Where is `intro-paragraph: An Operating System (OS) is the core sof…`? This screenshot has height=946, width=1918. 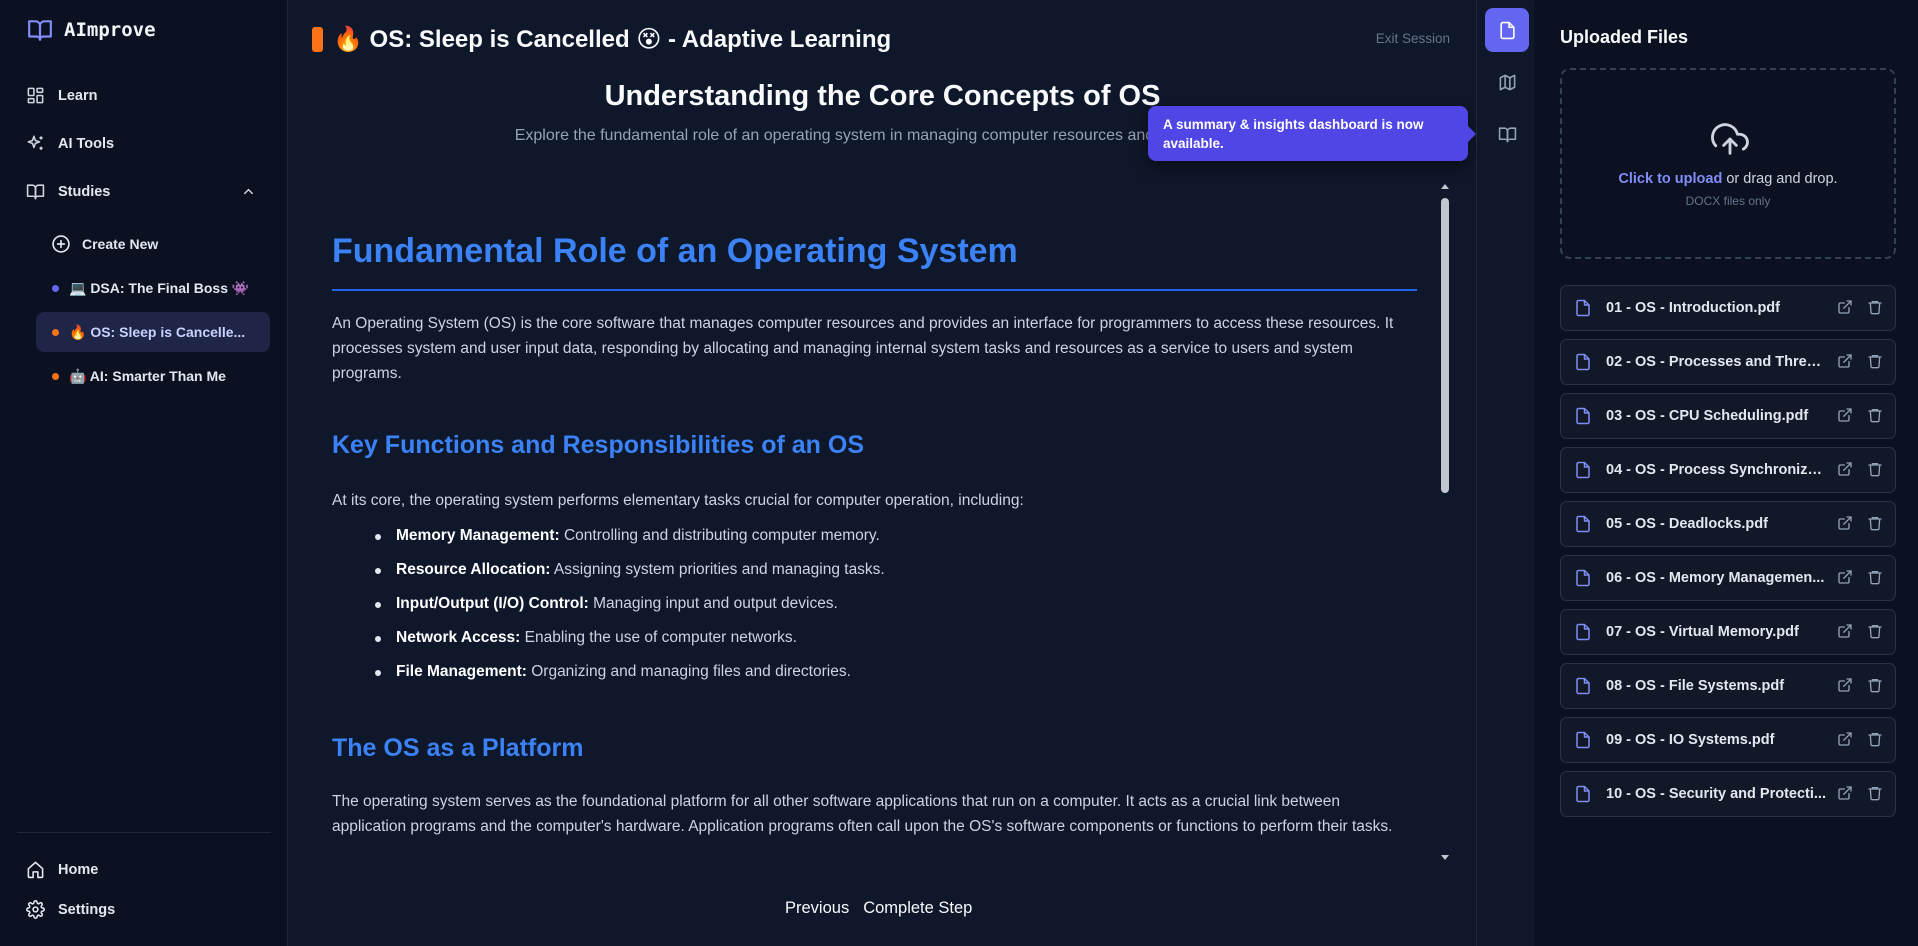
intro-paragraph: An Operating System (OS) is the core sof… is located at coordinates (863, 348).